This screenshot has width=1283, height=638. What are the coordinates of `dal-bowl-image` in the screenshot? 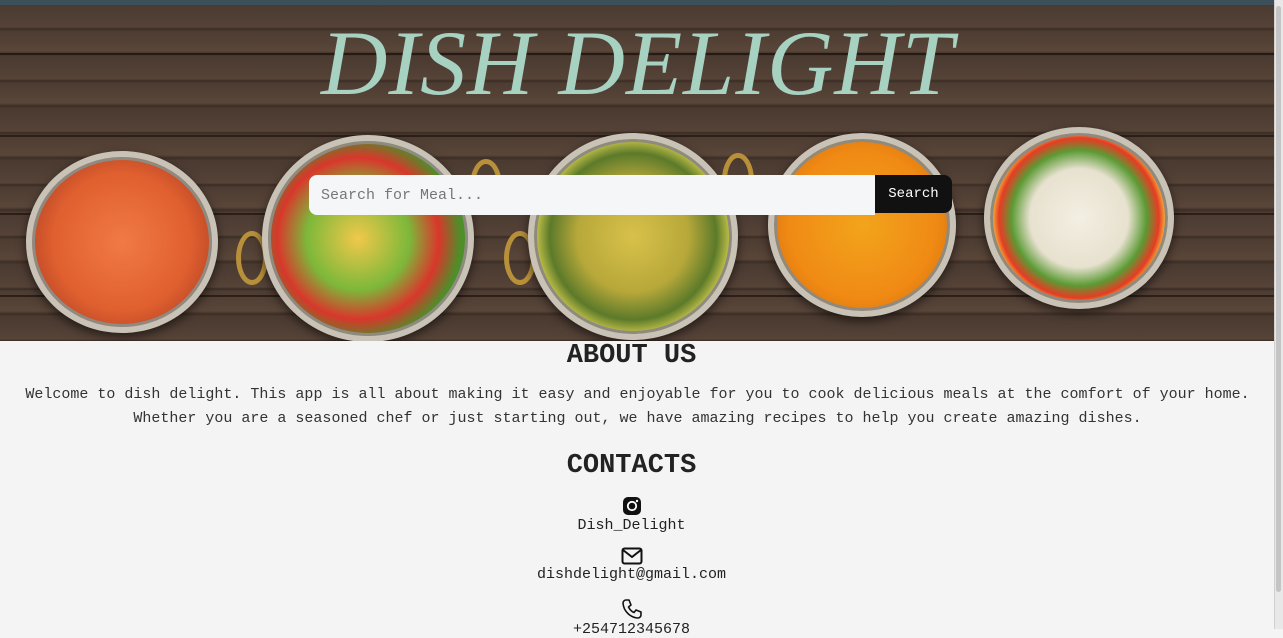 It's located at (862, 225).